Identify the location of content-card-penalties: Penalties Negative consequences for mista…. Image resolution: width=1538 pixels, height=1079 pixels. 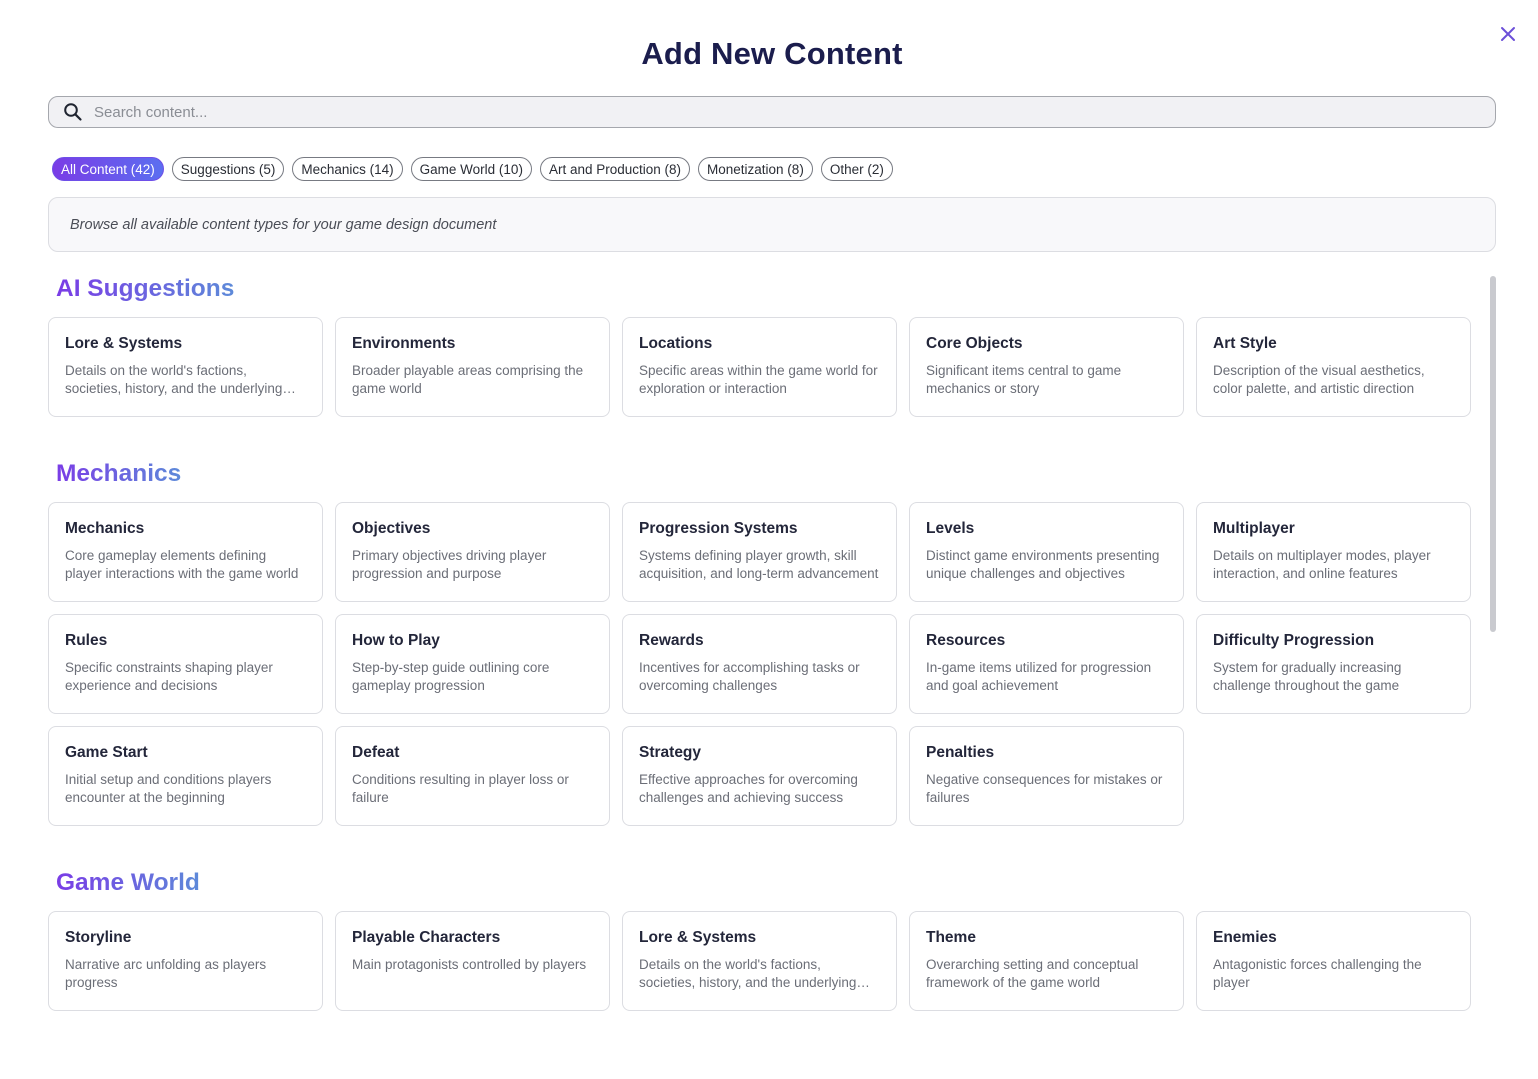
(1046, 776).